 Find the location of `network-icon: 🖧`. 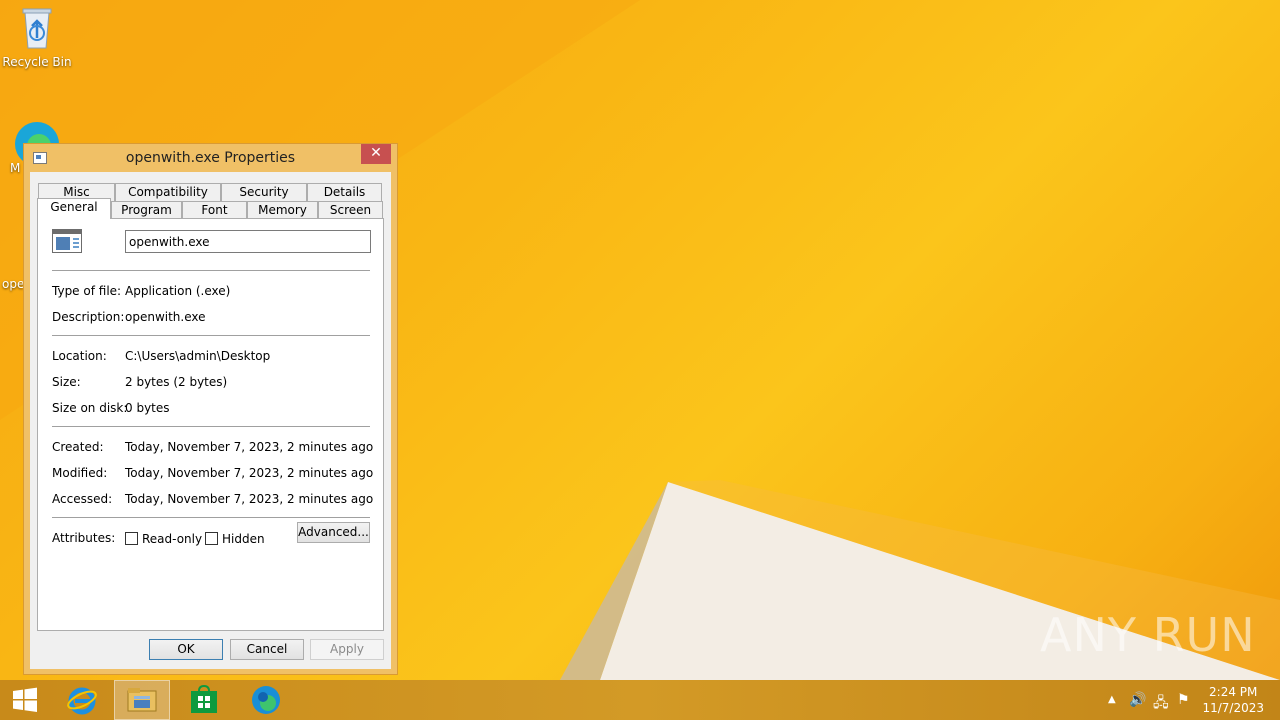

network-icon: 🖧 is located at coordinates (1161, 704).